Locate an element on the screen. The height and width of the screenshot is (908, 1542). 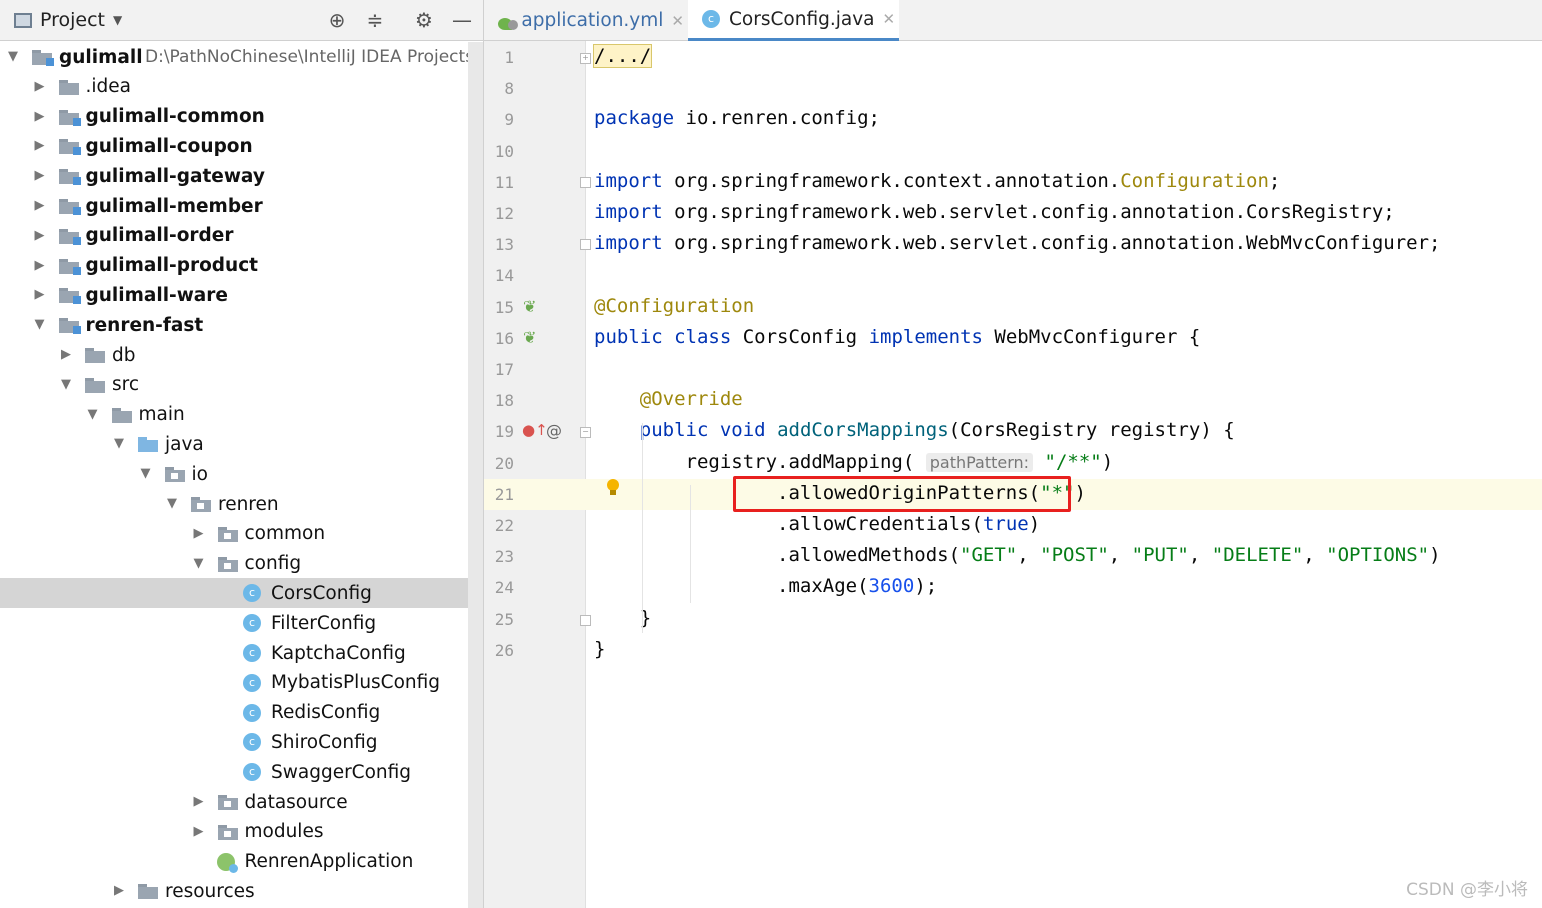
code-line: 18 @Override is located at coordinates (1013, 400).